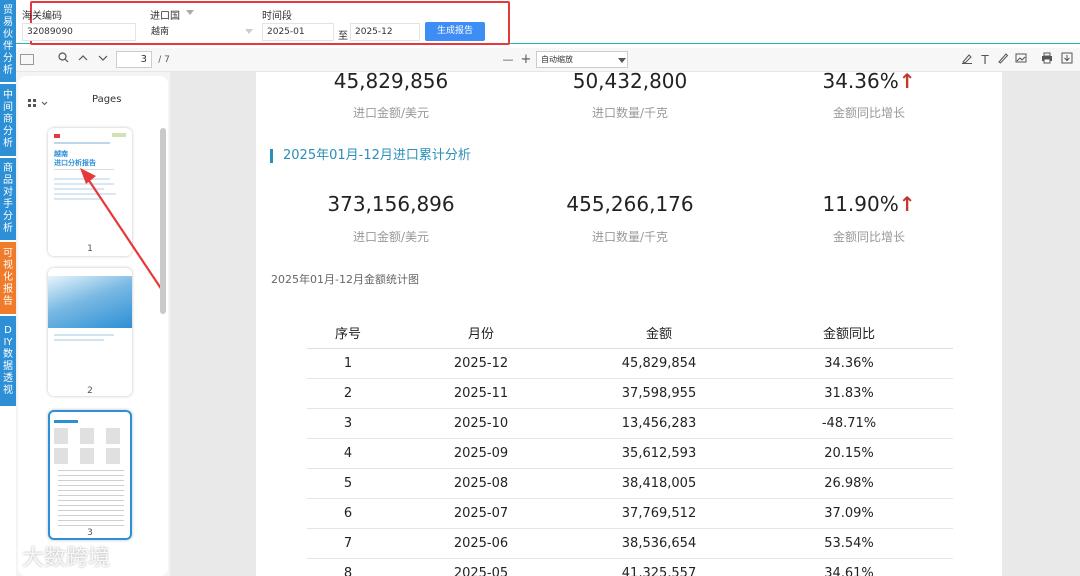 The width and height of the screenshot is (1080, 576). I want to click on thumbnail-panel: Pages 越南 进口分析报告 1 2 3, so click(93, 326).